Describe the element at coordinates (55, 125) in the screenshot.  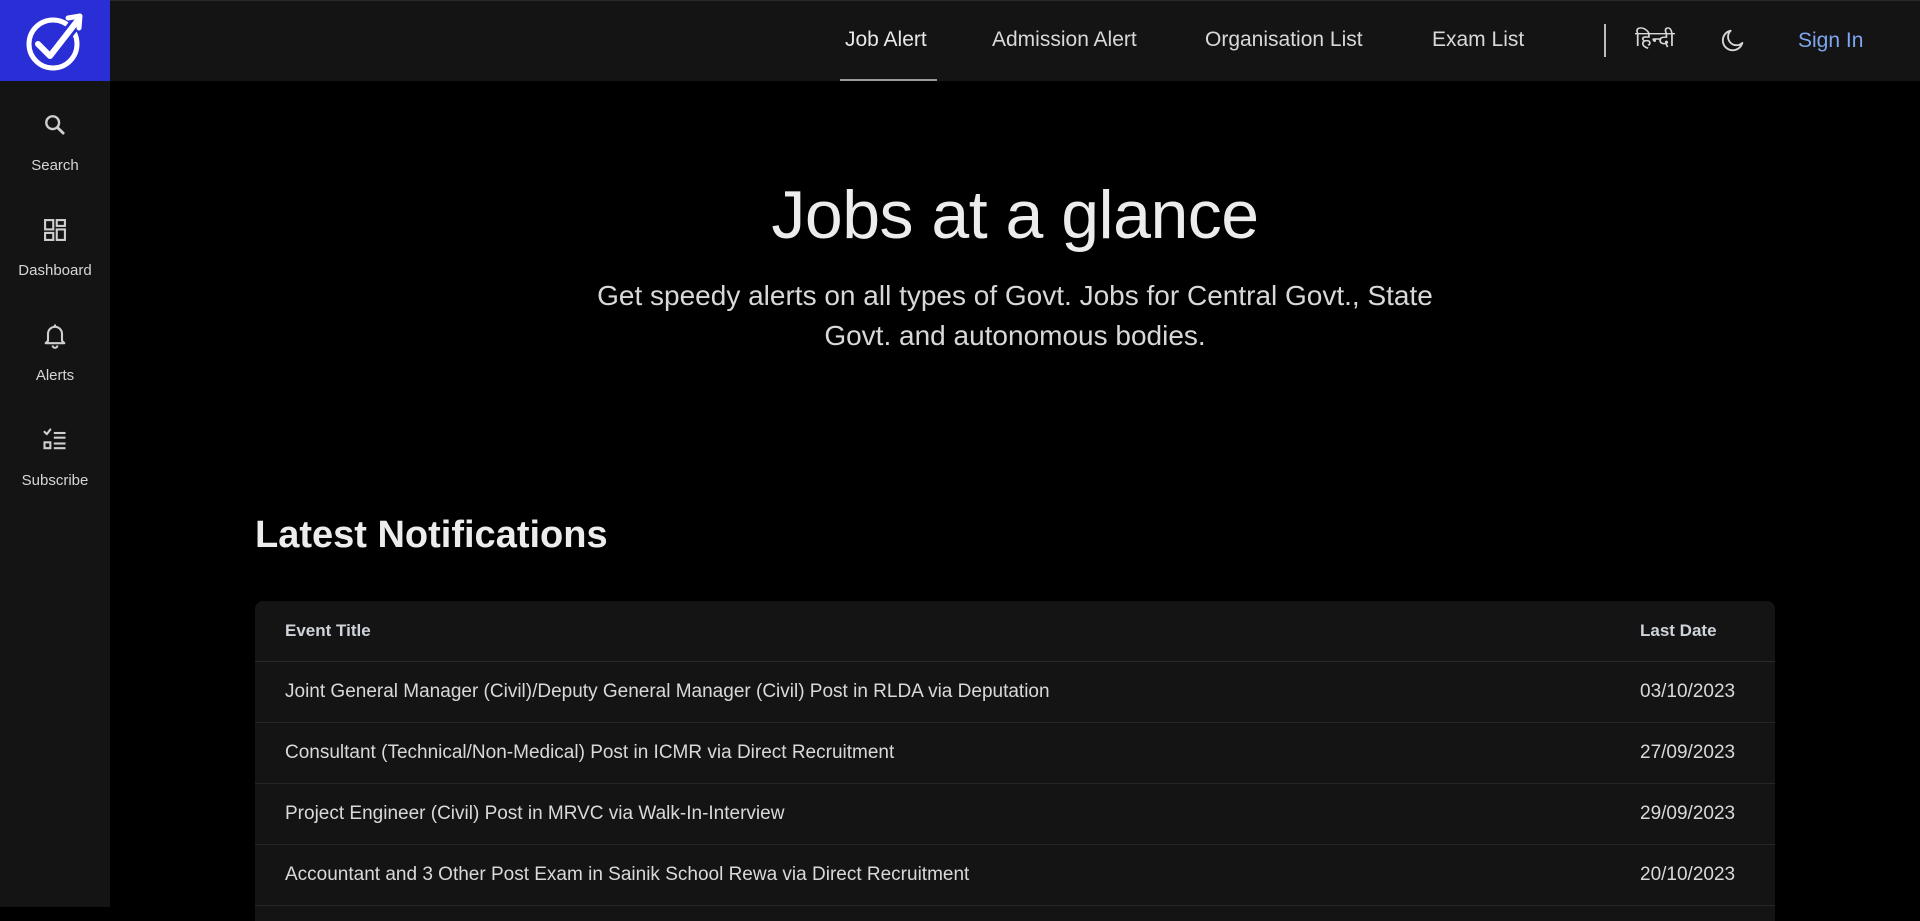
I see `search-icon` at that location.